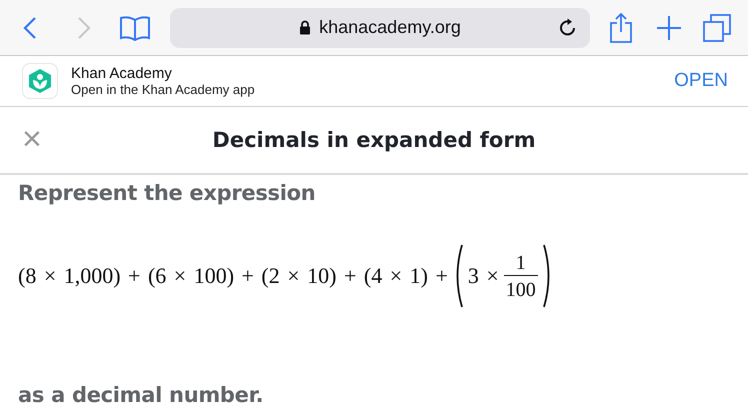  I want to click on app-name: Khan Academy, so click(122, 73).